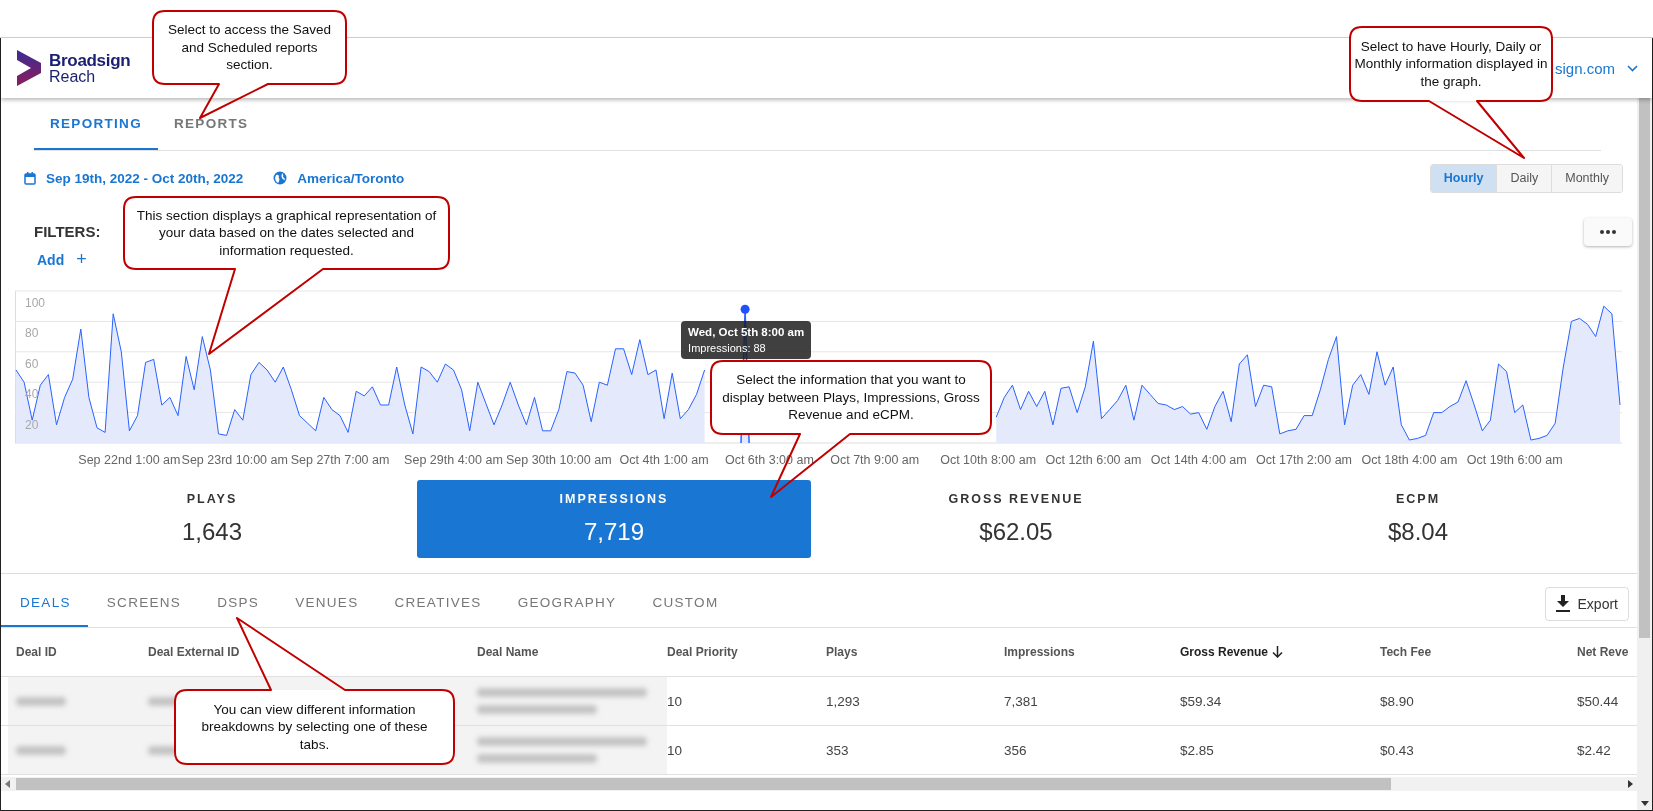 The image size is (1653, 811). Describe the element at coordinates (727, 348) in the screenshot. I see `tooltip-text: Impressions: 88` at that location.